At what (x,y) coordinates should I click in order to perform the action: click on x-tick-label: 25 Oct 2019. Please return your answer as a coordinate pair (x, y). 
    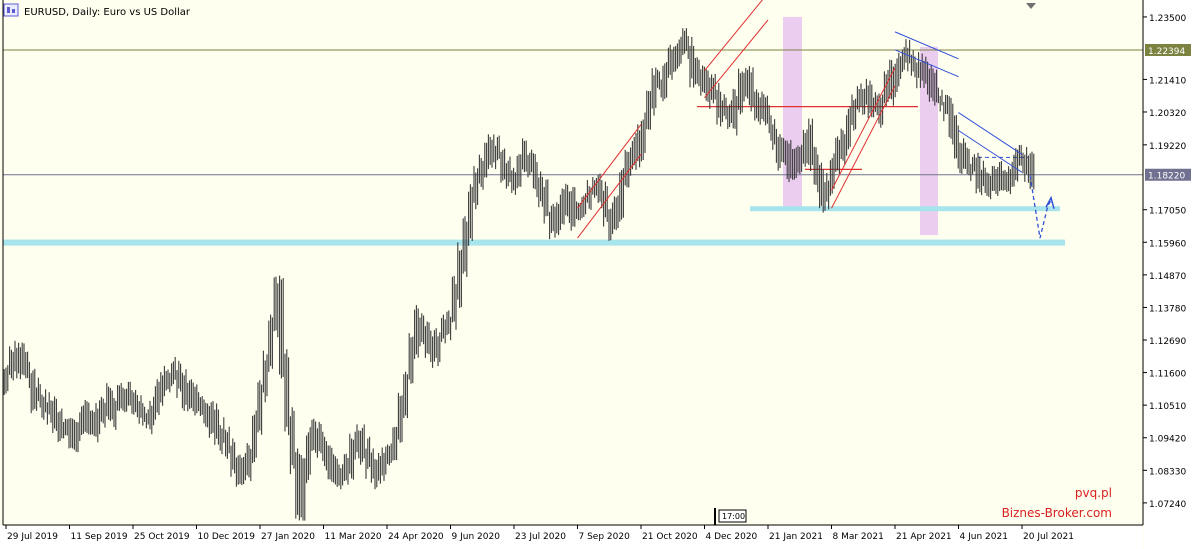
    Looking at the image, I should click on (162, 537).